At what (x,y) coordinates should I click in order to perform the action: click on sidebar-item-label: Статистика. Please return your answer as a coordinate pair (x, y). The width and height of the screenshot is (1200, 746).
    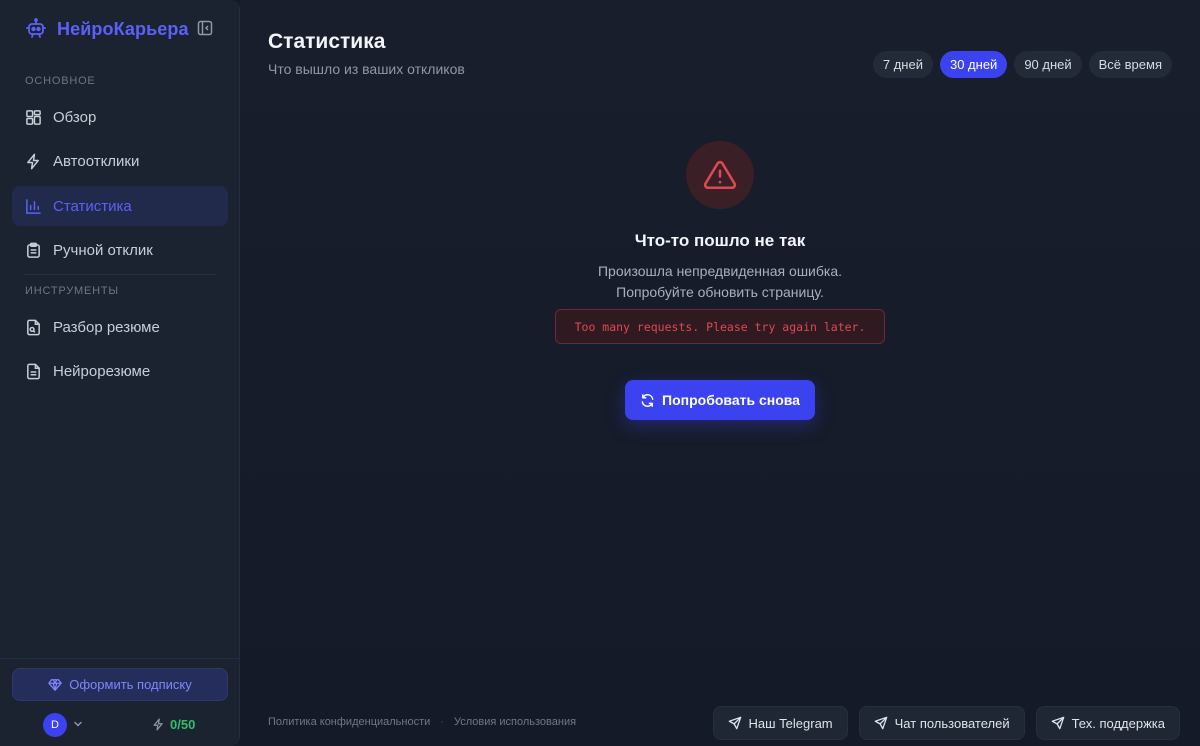
    Looking at the image, I should click on (92, 206).